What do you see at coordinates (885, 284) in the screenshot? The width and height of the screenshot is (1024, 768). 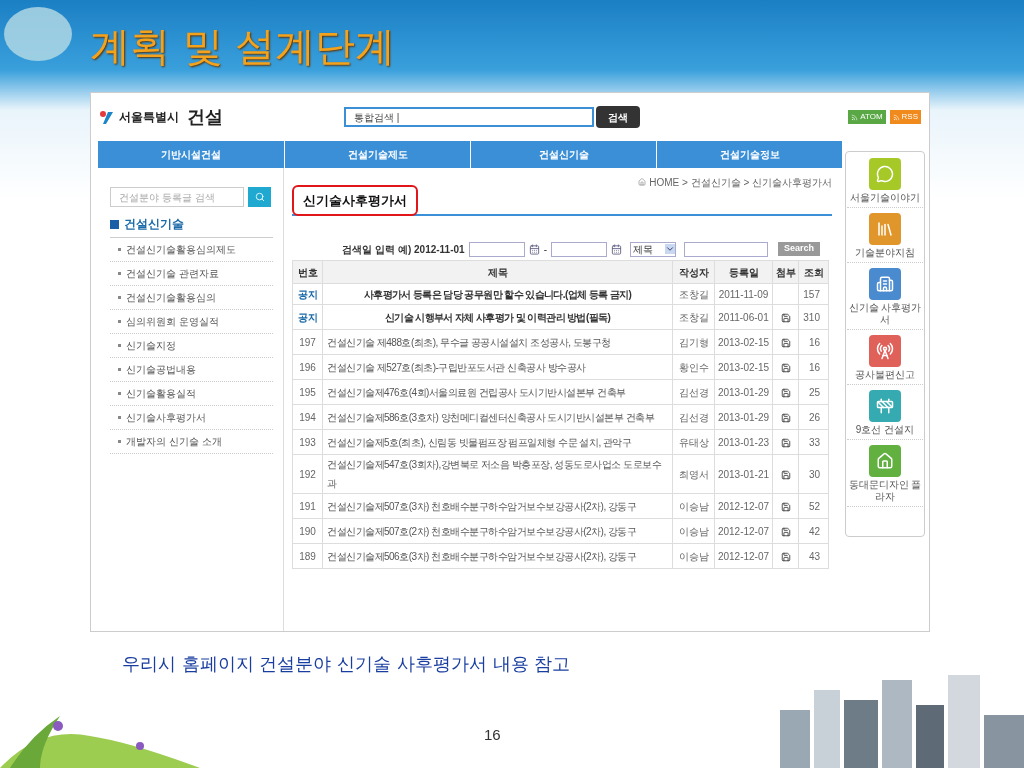 I see `building-icon` at bounding box center [885, 284].